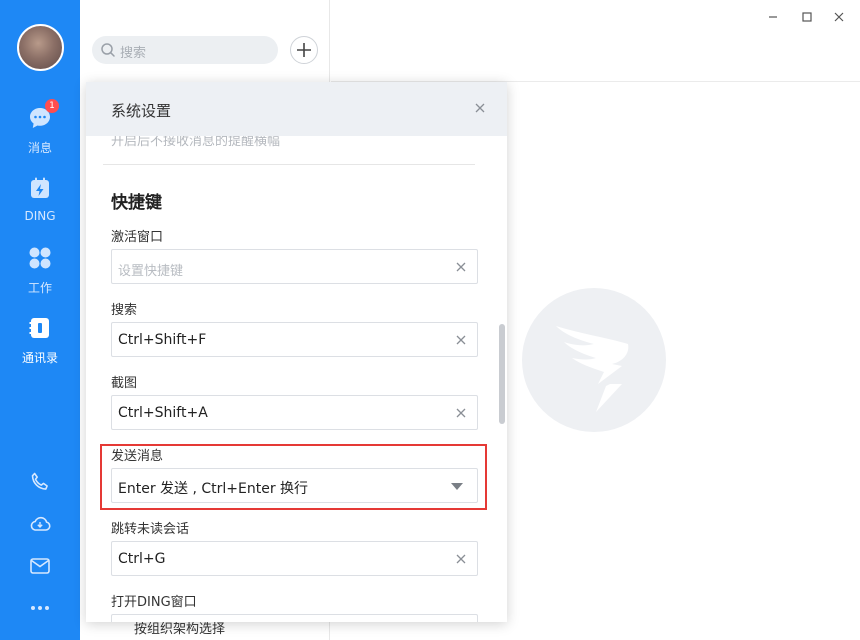  I want to click on shortcut-input-search: Ctrl+Shift+F, so click(294, 339).